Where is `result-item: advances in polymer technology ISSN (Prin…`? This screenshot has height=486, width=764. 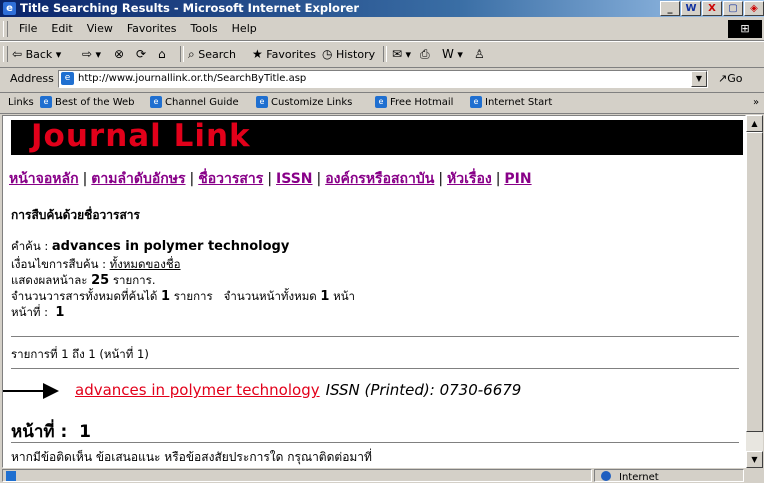
result-item: advances in polymer technology ISSN (Prin… is located at coordinates (298, 390).